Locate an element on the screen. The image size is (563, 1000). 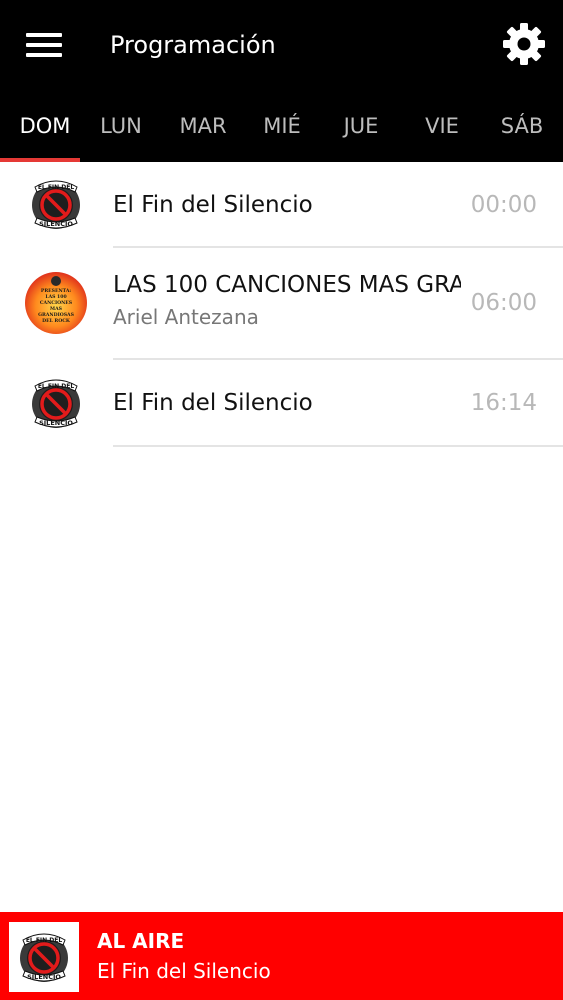
tab-sab: SÁB is located at coordinates (522, 127).